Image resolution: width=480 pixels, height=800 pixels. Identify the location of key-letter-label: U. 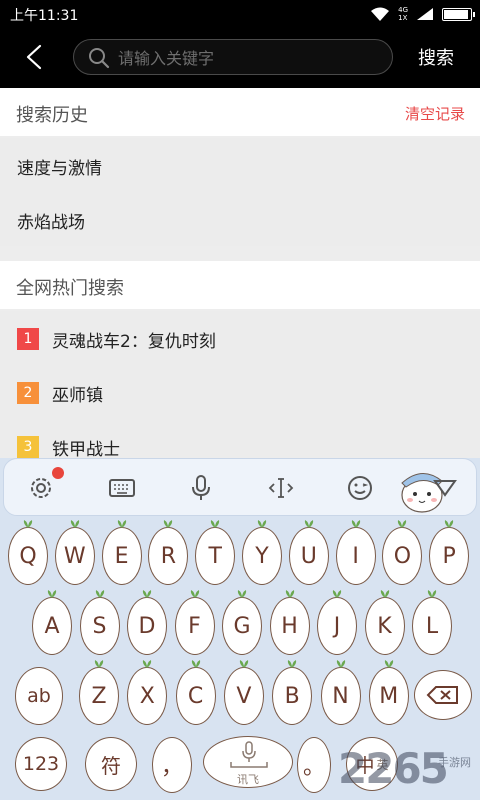
(308, 556).